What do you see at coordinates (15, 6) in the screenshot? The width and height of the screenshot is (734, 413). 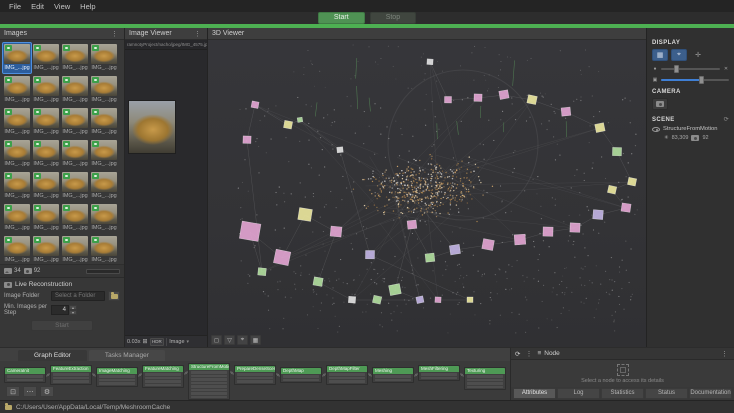 I see `menu-file: File` at bounding box center [15, 6].